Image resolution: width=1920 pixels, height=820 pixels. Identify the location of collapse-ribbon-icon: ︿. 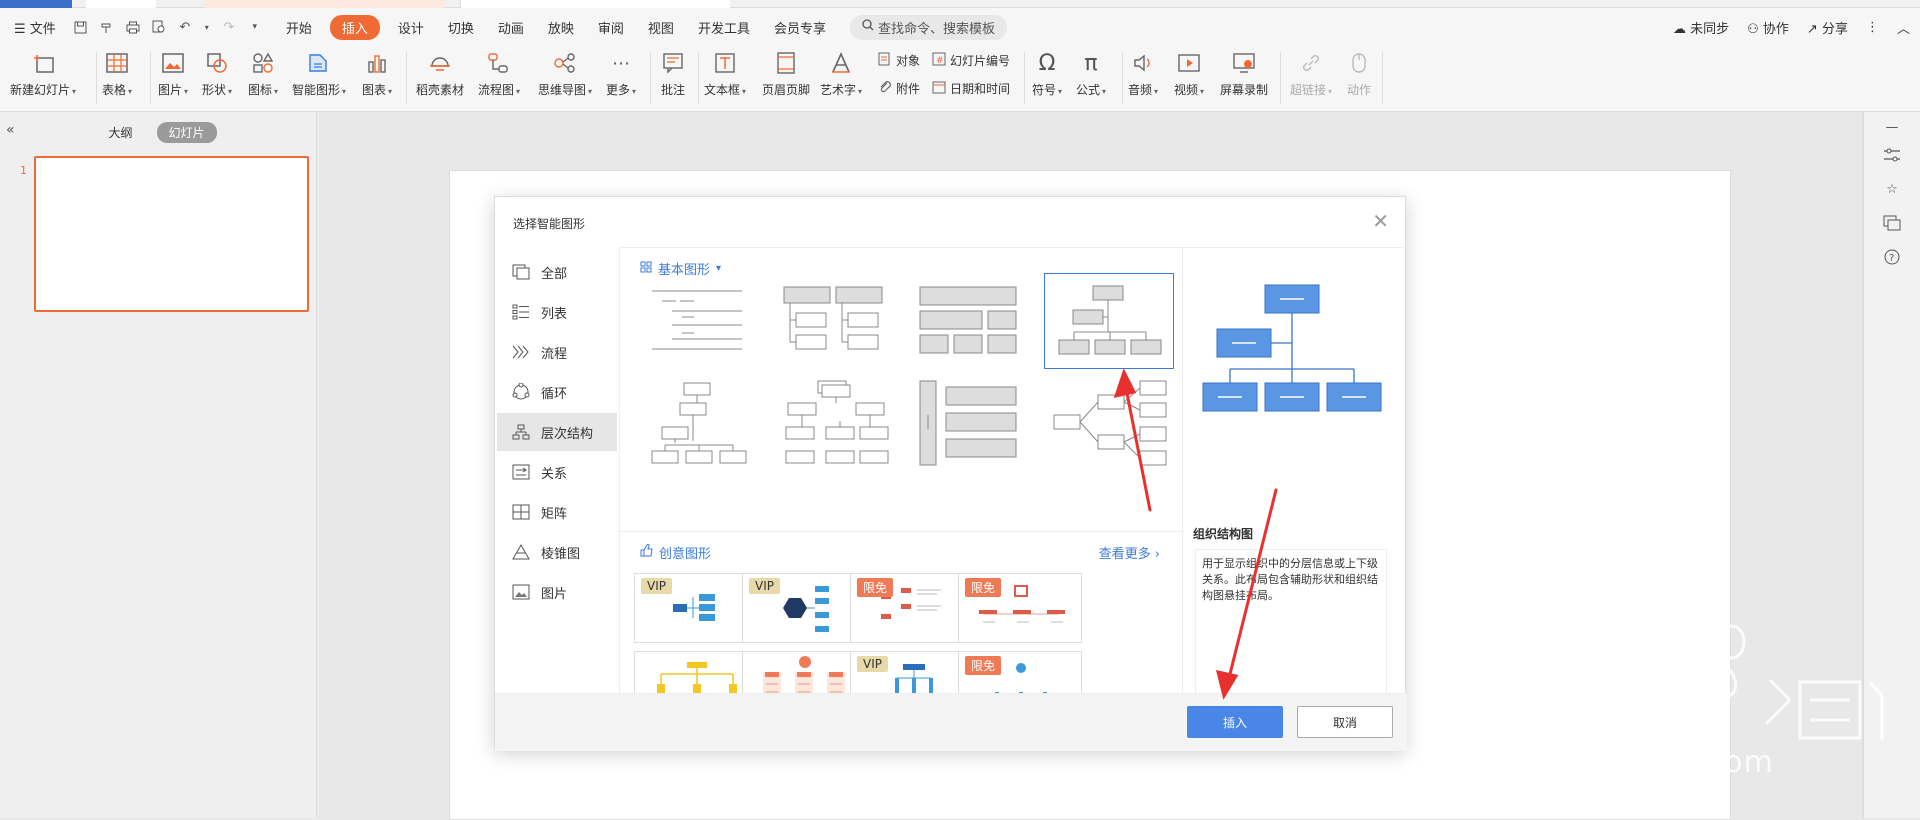
(1903, 27).